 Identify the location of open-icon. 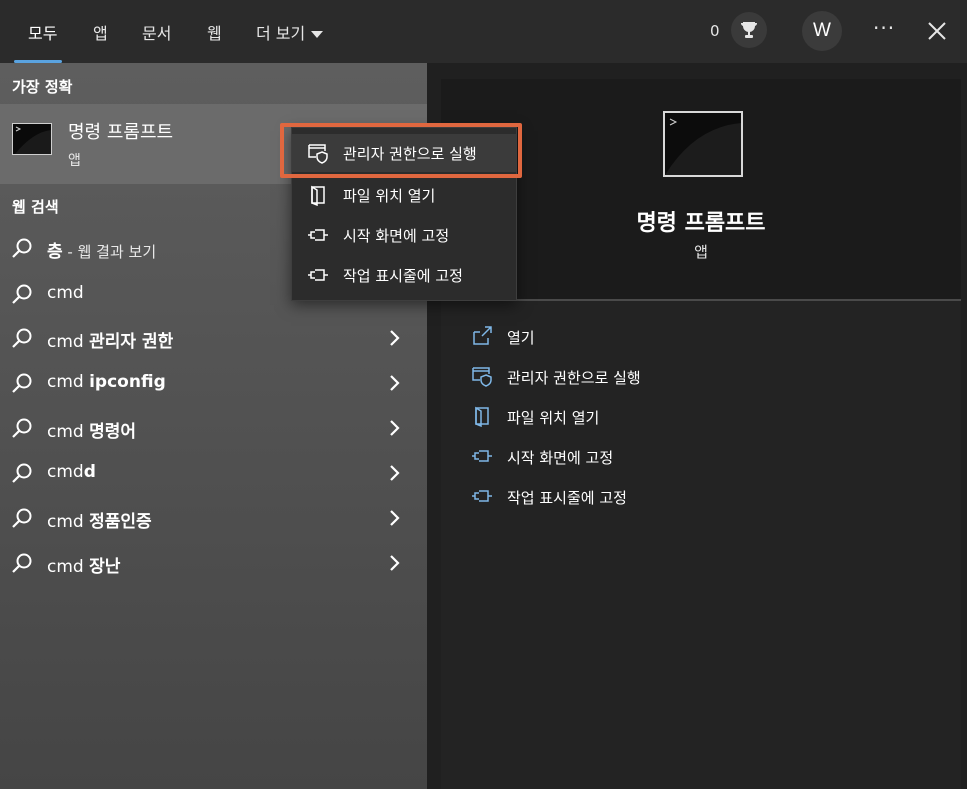
(482, 335).